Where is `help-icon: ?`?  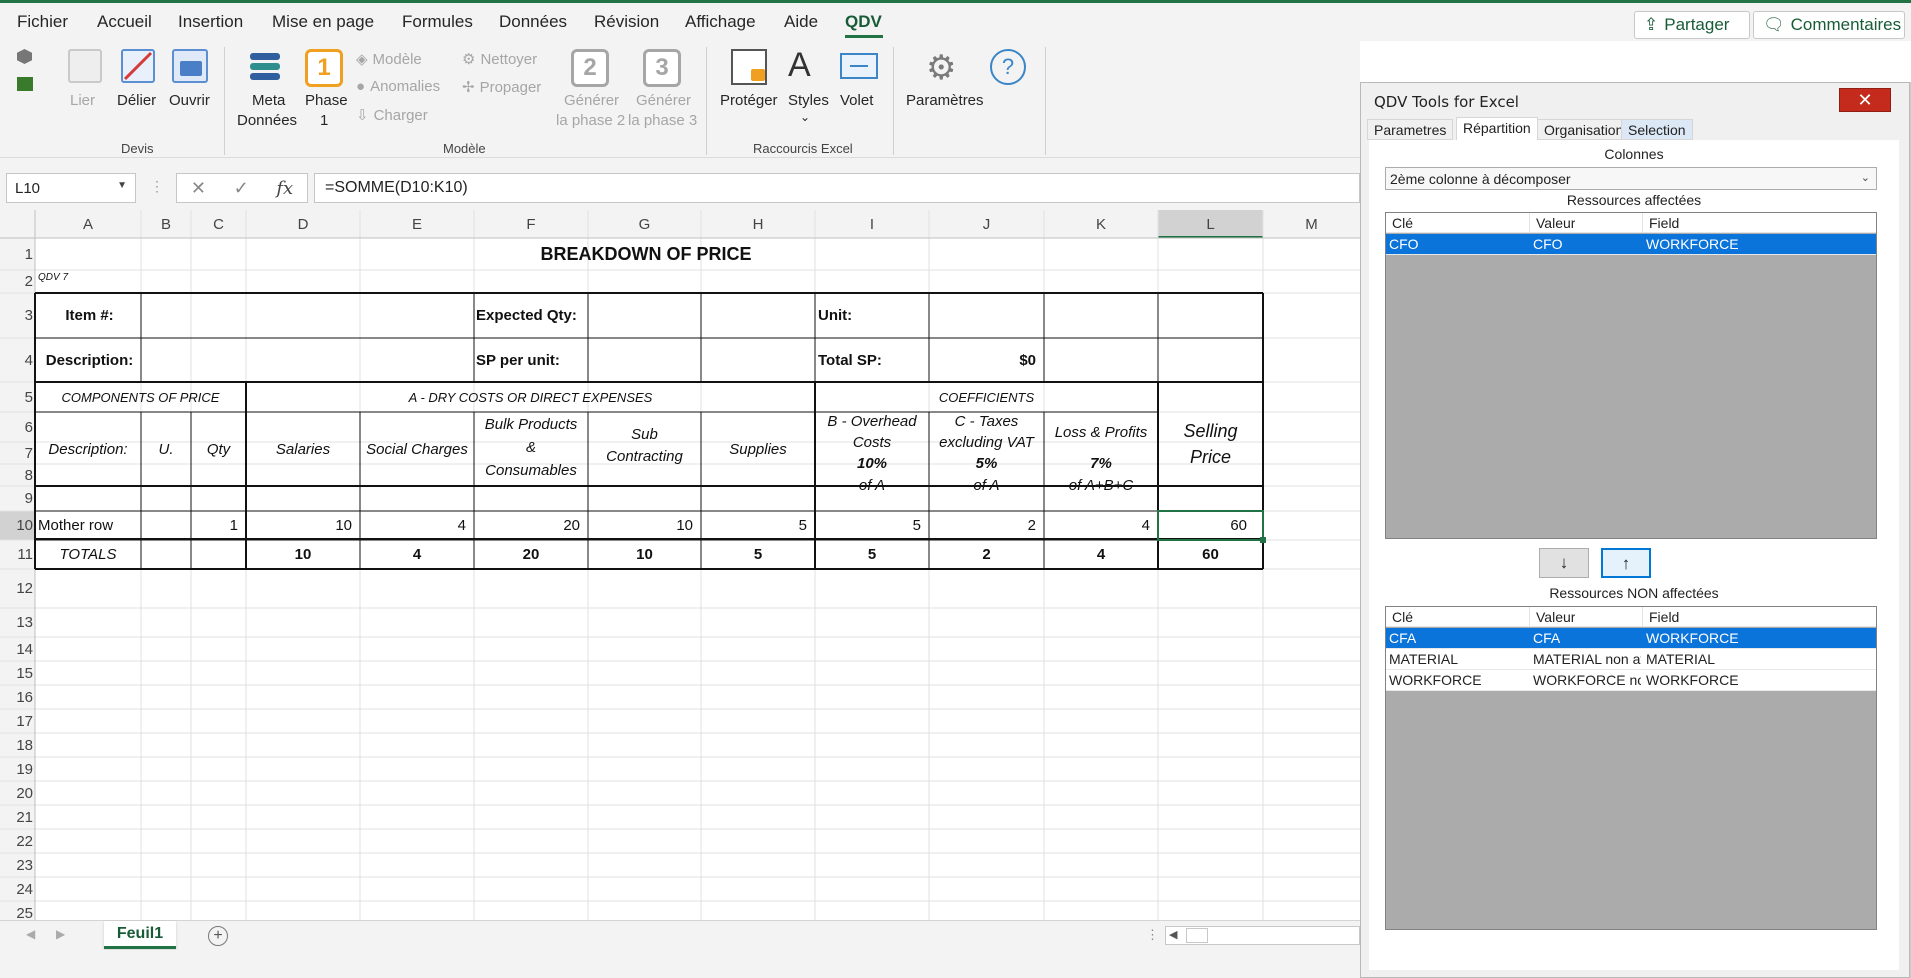 help-icon: ? is located at coordinates (1008, 67).